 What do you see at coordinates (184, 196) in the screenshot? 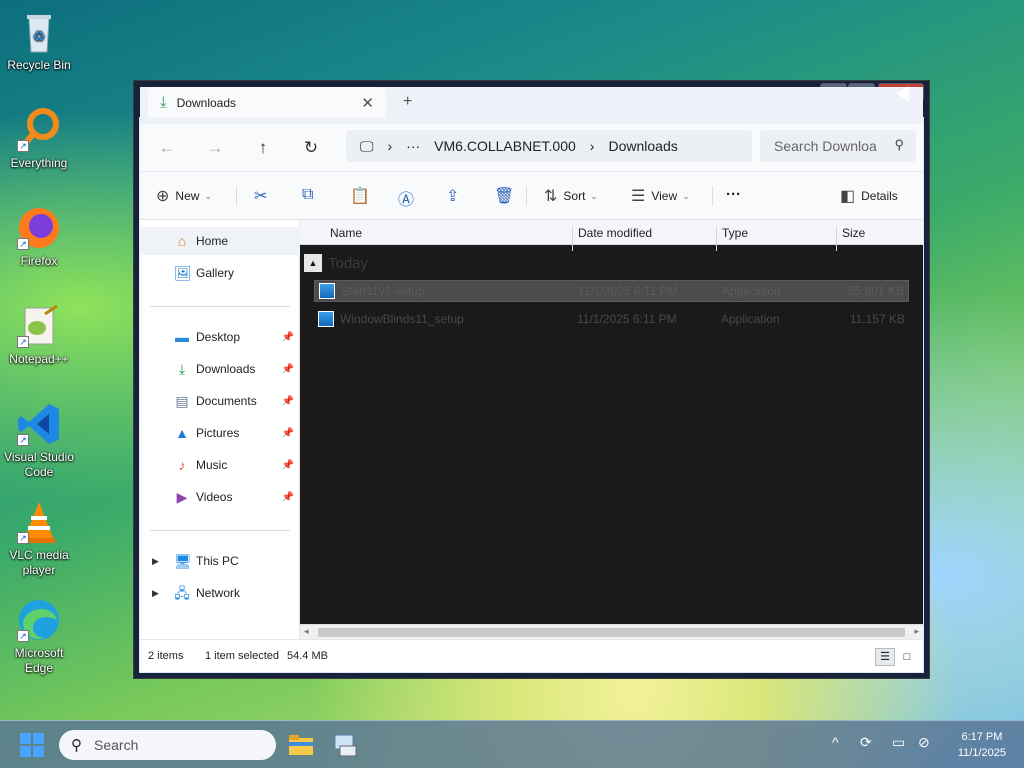
I see `new-button: ⊕ New ⌄` at bounding box center [184, 196].